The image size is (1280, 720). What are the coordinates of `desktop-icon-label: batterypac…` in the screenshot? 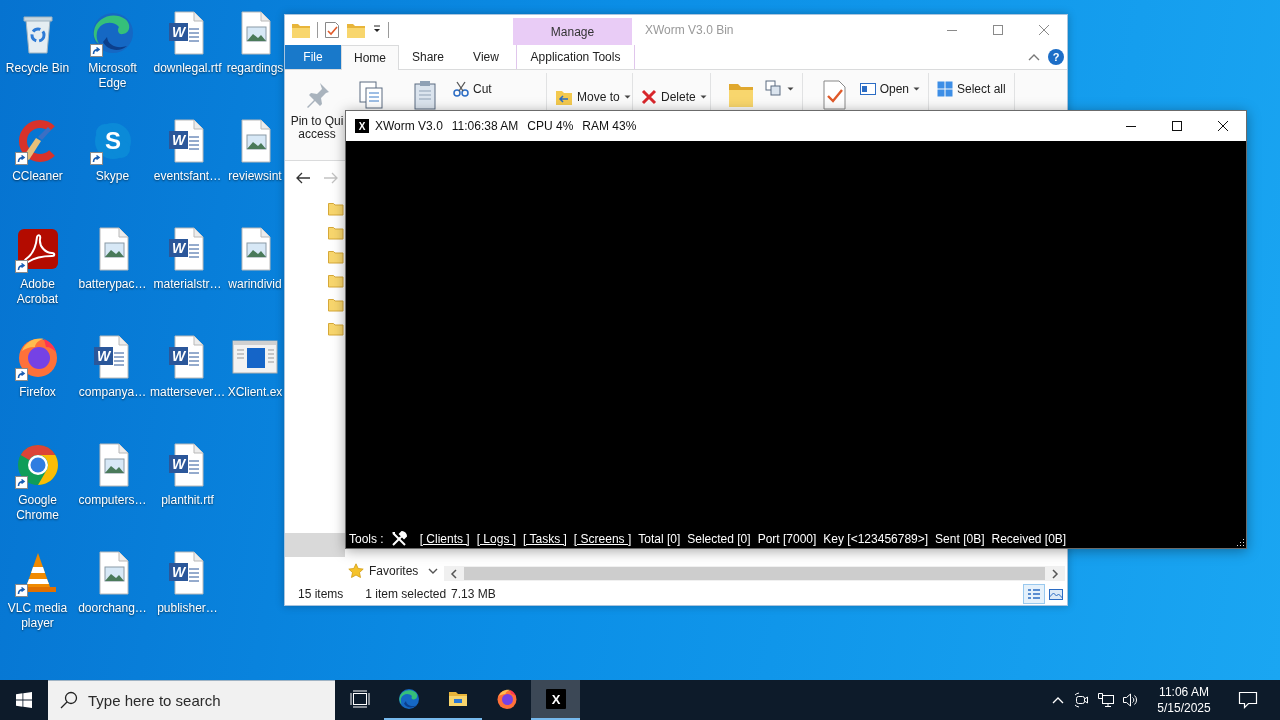 It's located at (112, 284).